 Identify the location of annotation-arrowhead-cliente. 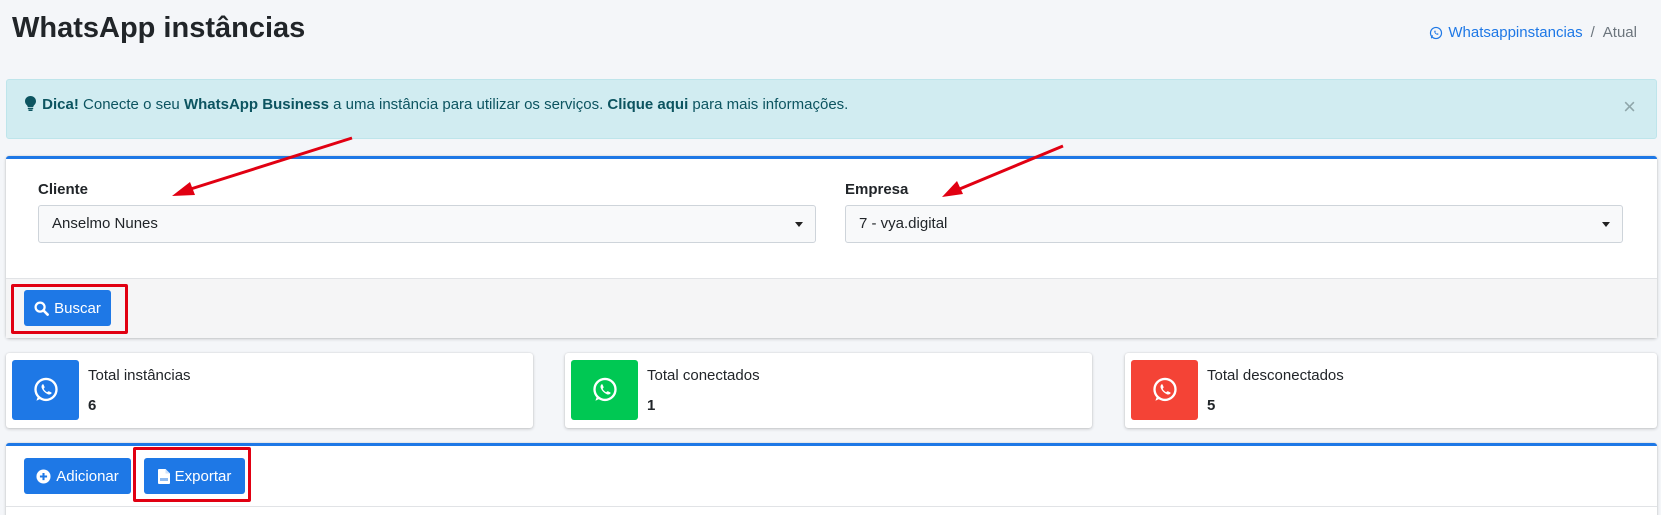
(183, 189).